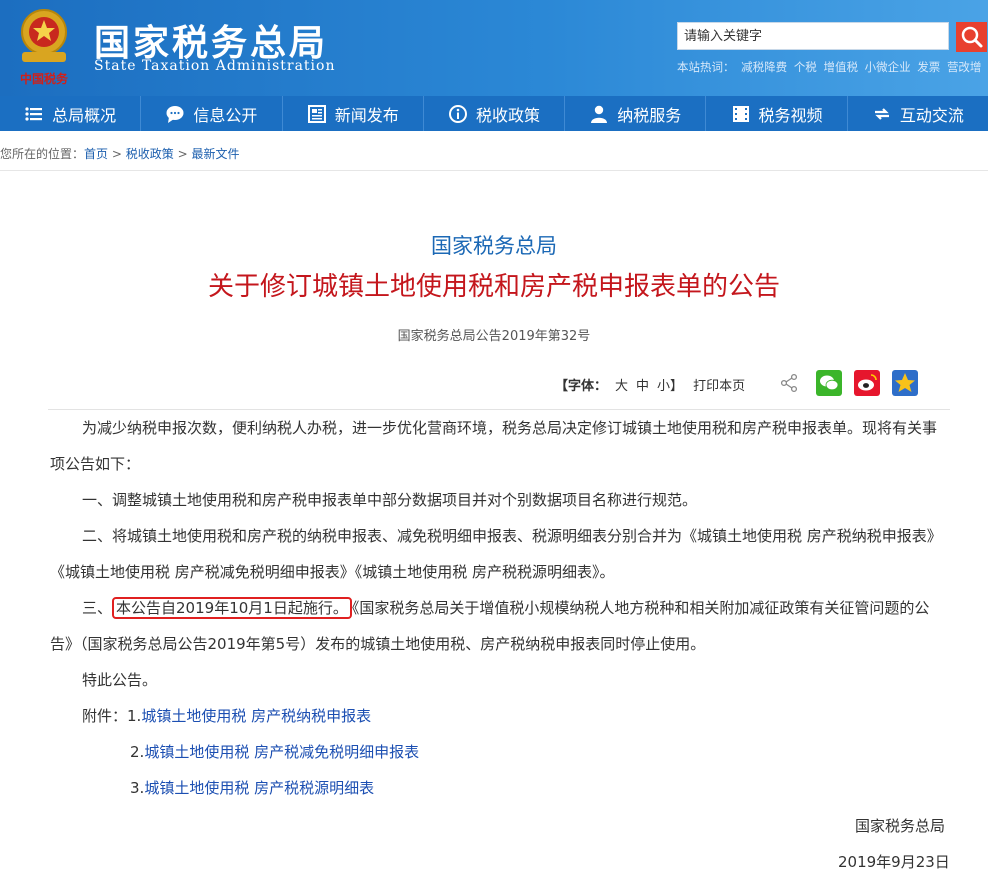  Describe the element at coordinates (790, 115) in the screenshot. I see `nav-label: 税务视频` at that location.